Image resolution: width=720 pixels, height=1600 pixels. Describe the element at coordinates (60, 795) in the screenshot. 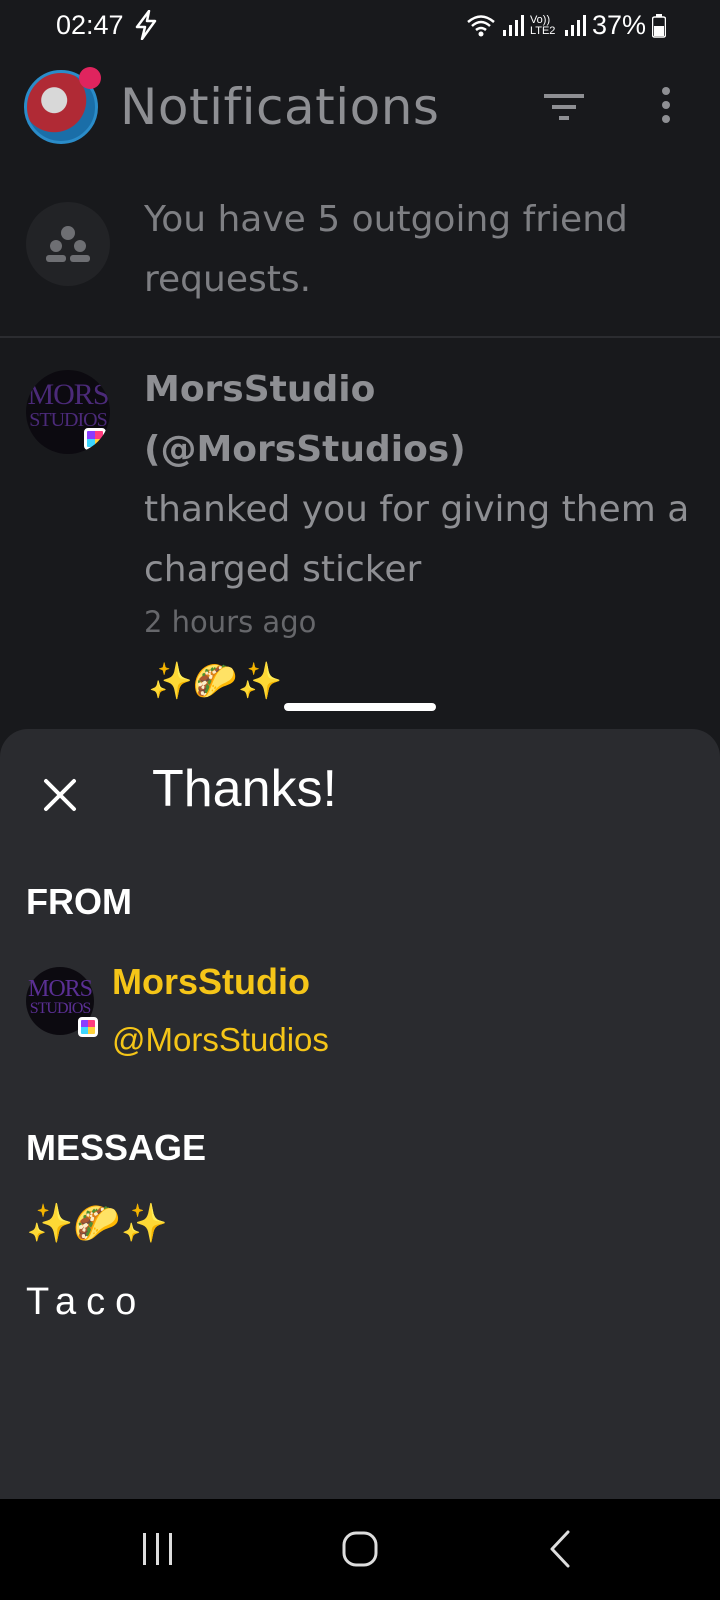

I see `close-icon` at that location.